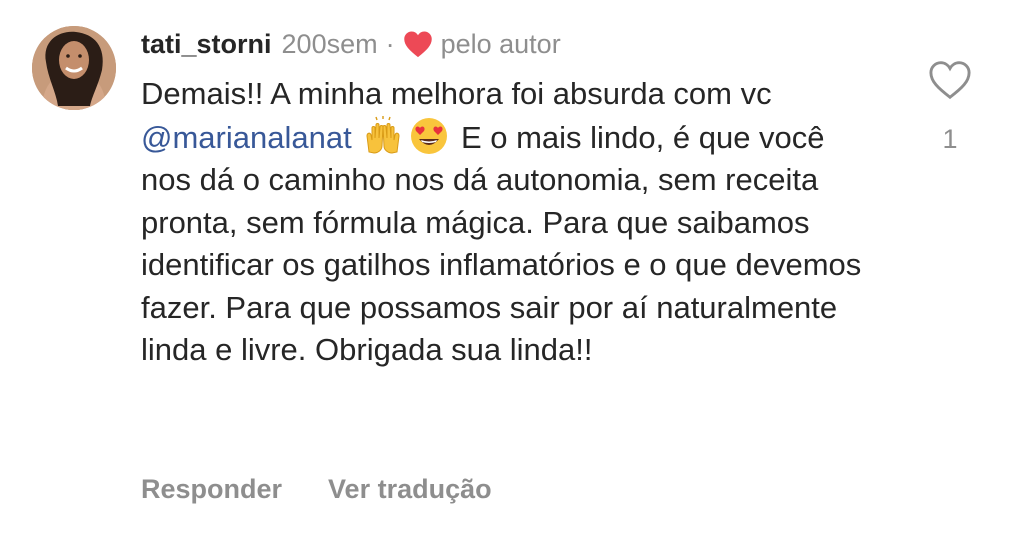 This screenshot has width=1024, height=536. I want to click on comment-actions: Responder Ver tradução, so click(316, 489).